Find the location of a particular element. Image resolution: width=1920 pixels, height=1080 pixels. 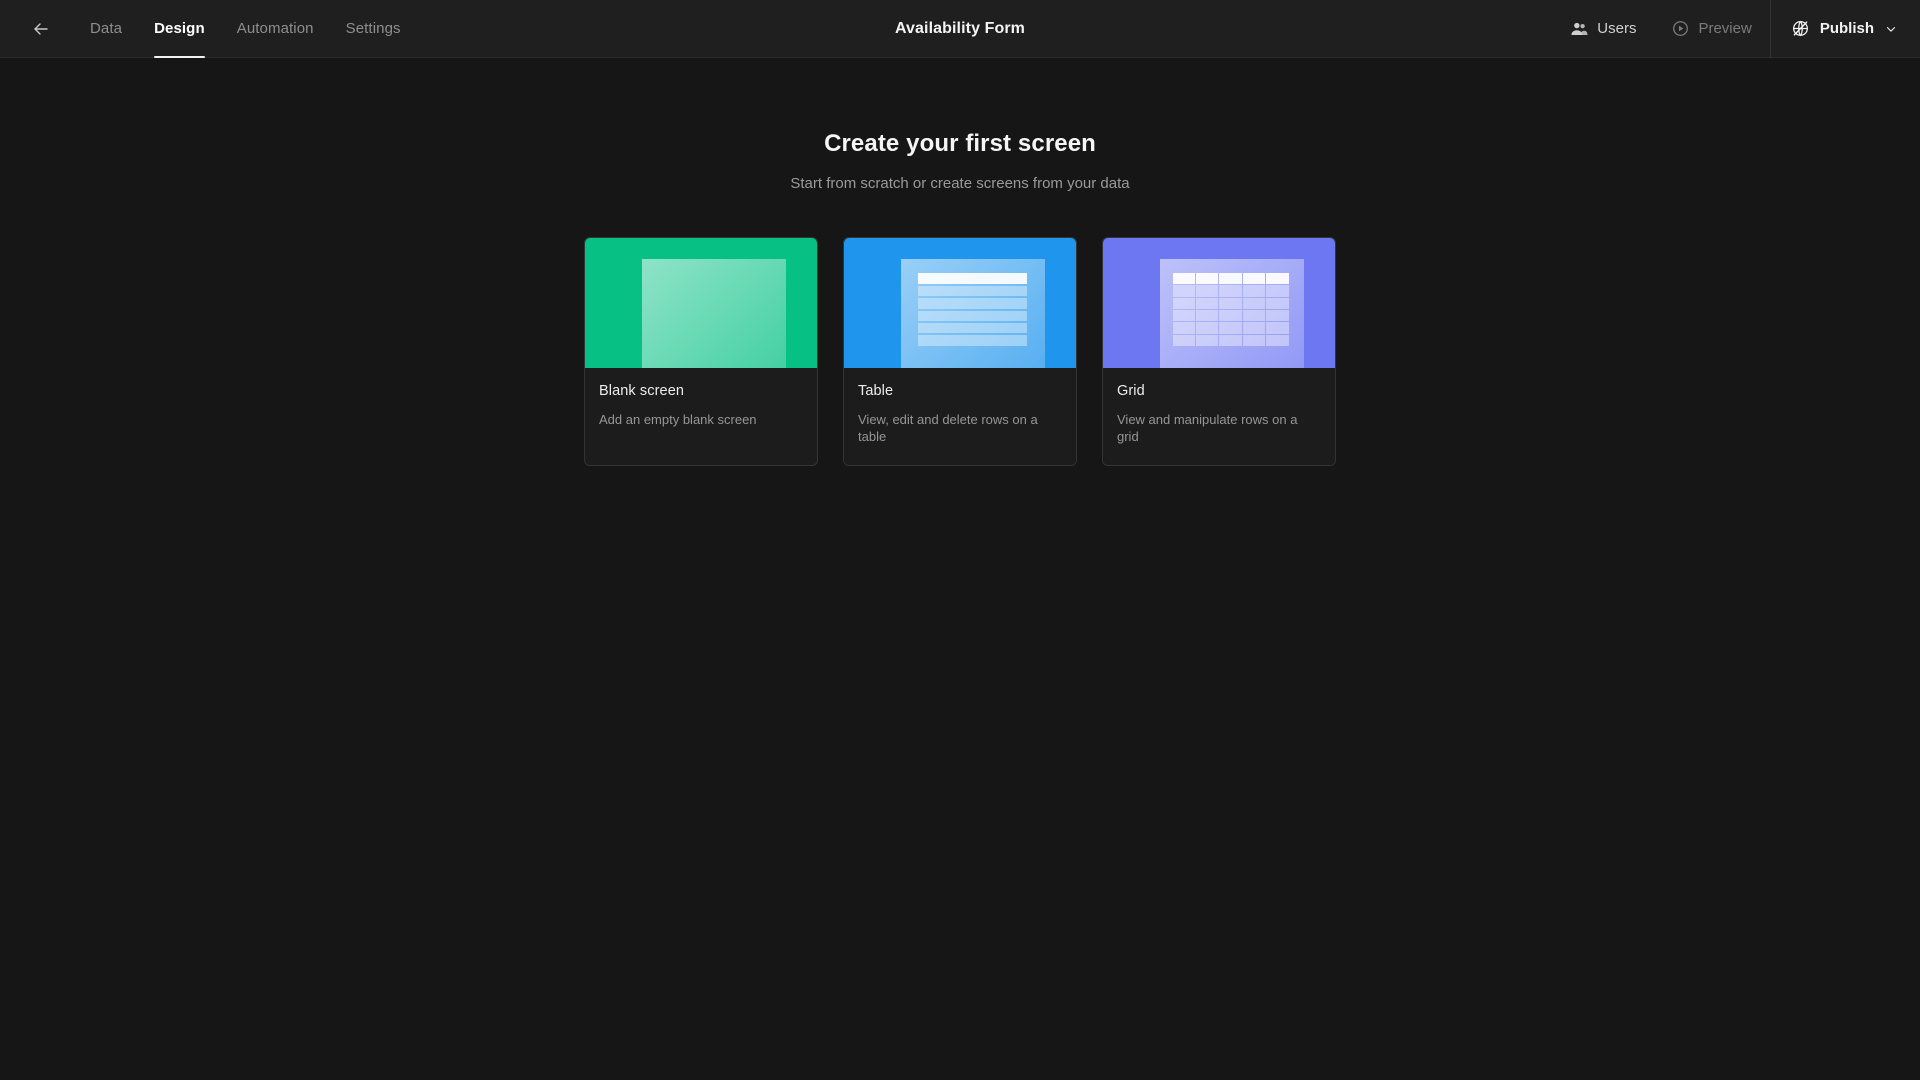

card-grid-body: Grid View and manipulate rows on a grid is located at coordinates (1219, 416).